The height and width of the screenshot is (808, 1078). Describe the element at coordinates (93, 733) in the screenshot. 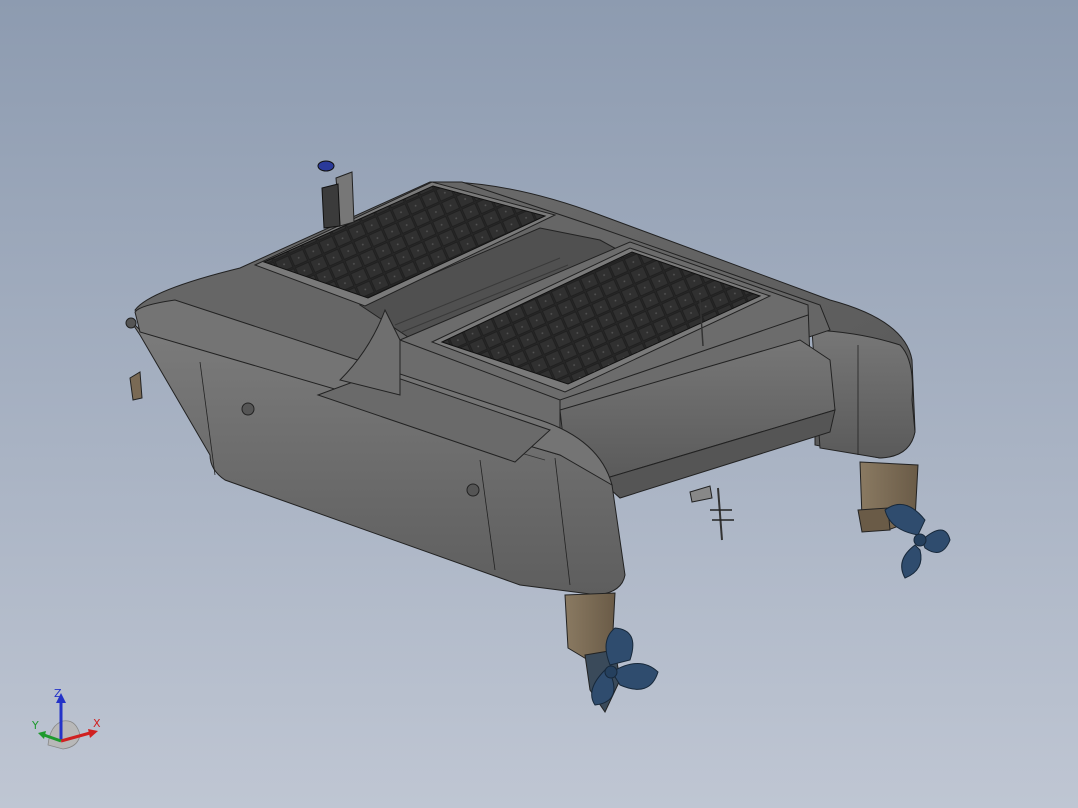

I see `x-axis-arrow` at that location.